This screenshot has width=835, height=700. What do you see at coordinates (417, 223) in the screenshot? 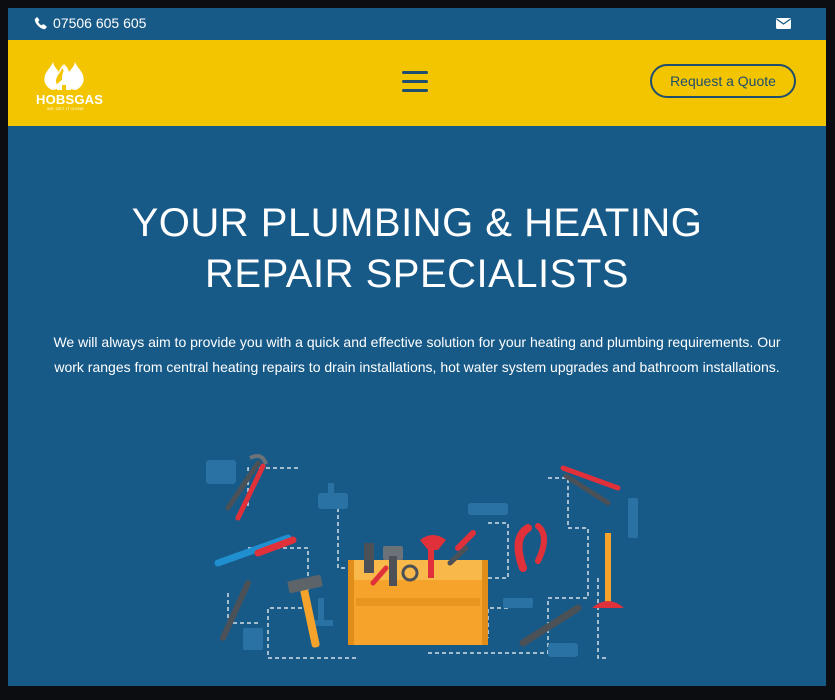
I see `hero-title-line-1: YOUR PLUMBING & HEATING` at bounding box center [417, 223].